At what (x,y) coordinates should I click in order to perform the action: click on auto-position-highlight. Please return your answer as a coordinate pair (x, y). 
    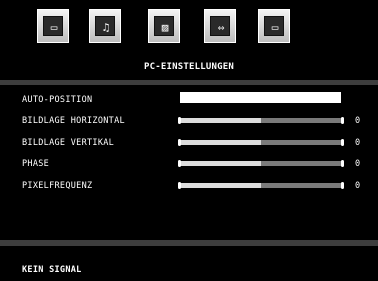
    Looking at the image, I should click on (260, 97).